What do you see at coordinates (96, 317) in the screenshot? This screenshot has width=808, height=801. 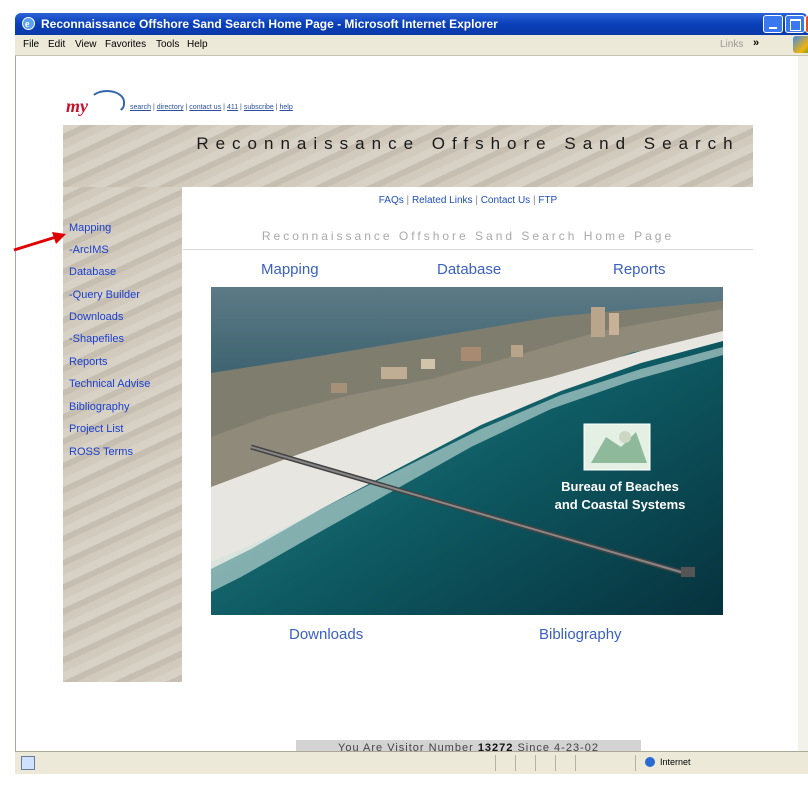 I see `sidebar-item-downloads: Downloads` at bounding box center [96, 317].